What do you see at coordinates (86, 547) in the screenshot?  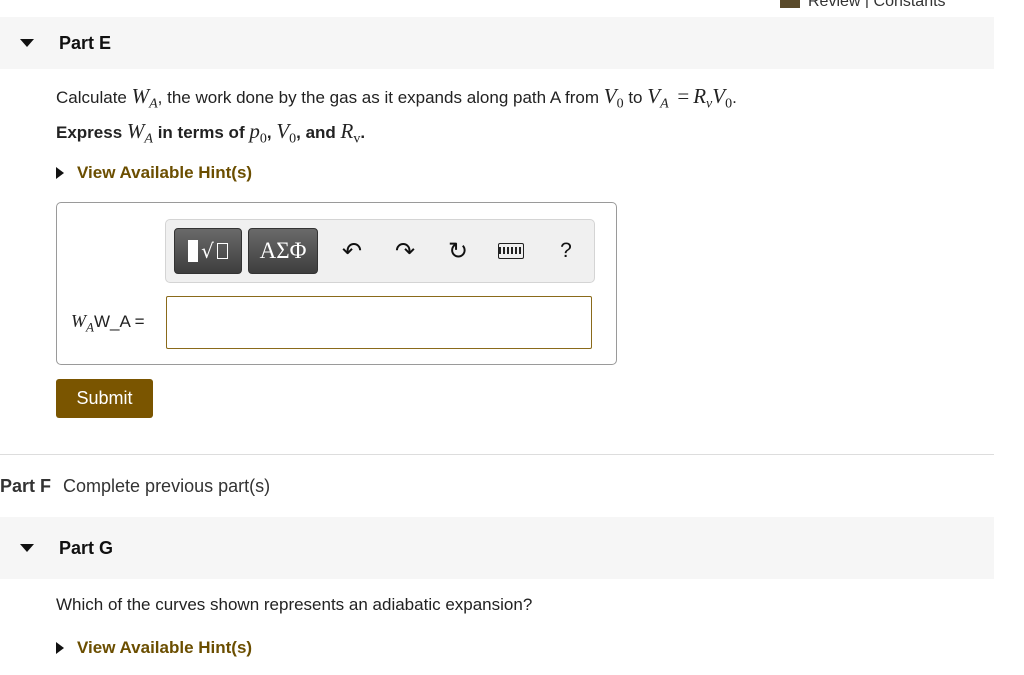 I see `part-g-title: Part G` at bounding box center [86, 547].